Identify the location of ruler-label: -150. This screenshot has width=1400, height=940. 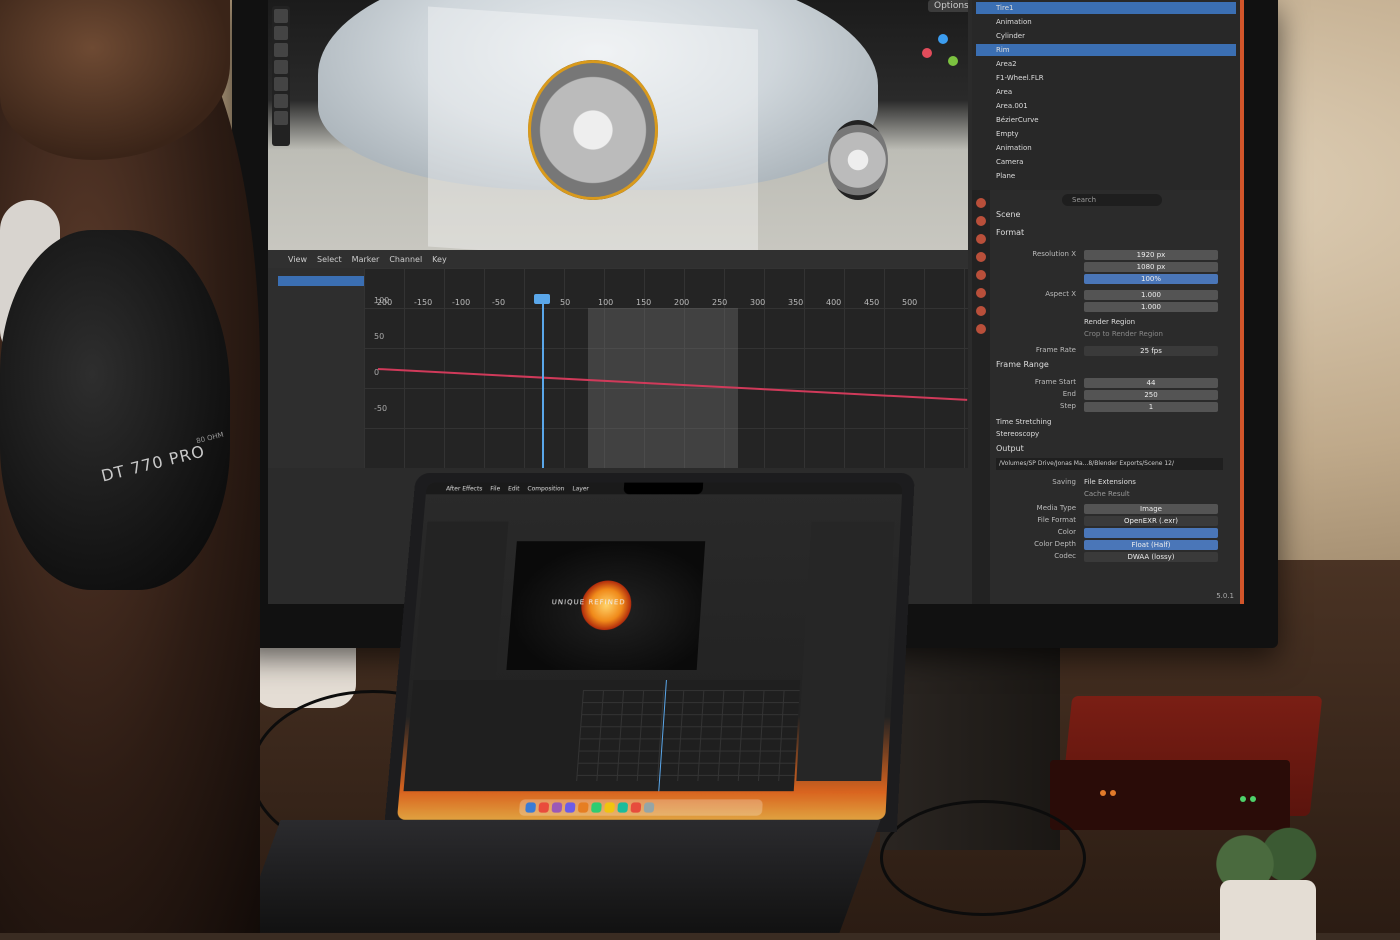
(423, 302).